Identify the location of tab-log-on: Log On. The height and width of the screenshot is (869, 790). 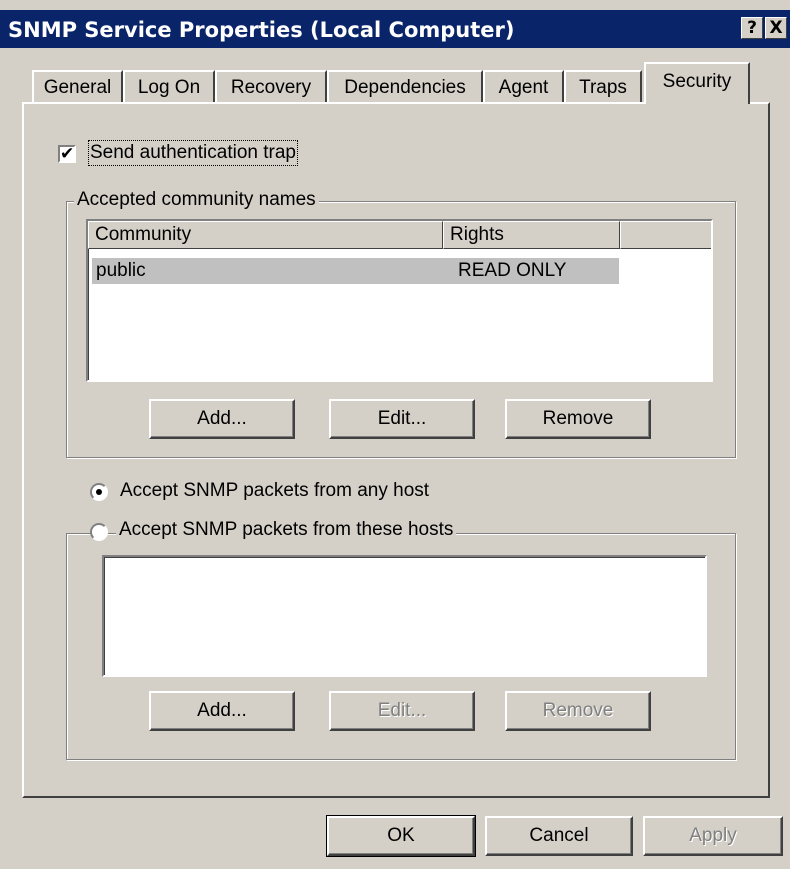
(169, 87).